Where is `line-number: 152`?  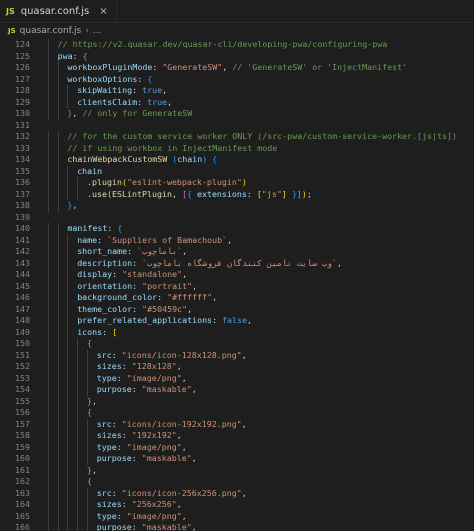 line-number: 152 is located at coordinates (22, 366).